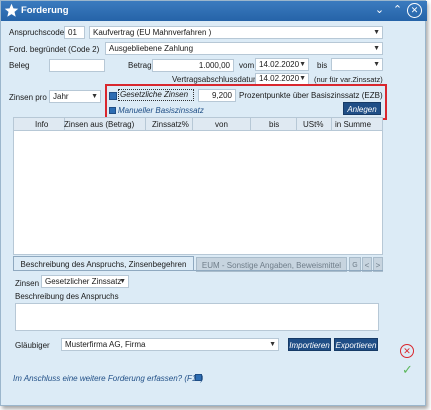 The width and height of the screenshot is (431, 410). Describe the element at coordinates (32, 345) in the screenshot. I see `glaeubiger-label: Gläubiger` at that location.